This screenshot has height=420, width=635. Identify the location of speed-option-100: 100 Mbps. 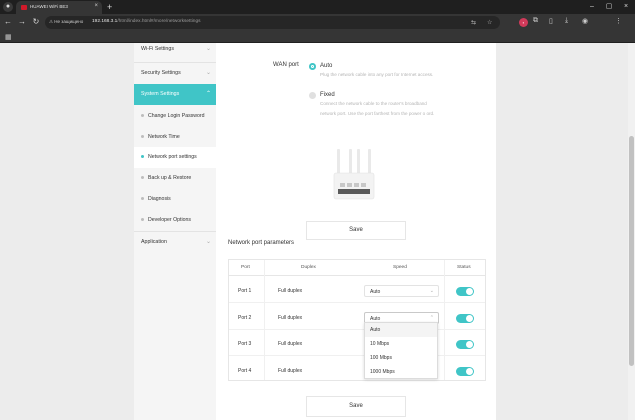
(401, 358).